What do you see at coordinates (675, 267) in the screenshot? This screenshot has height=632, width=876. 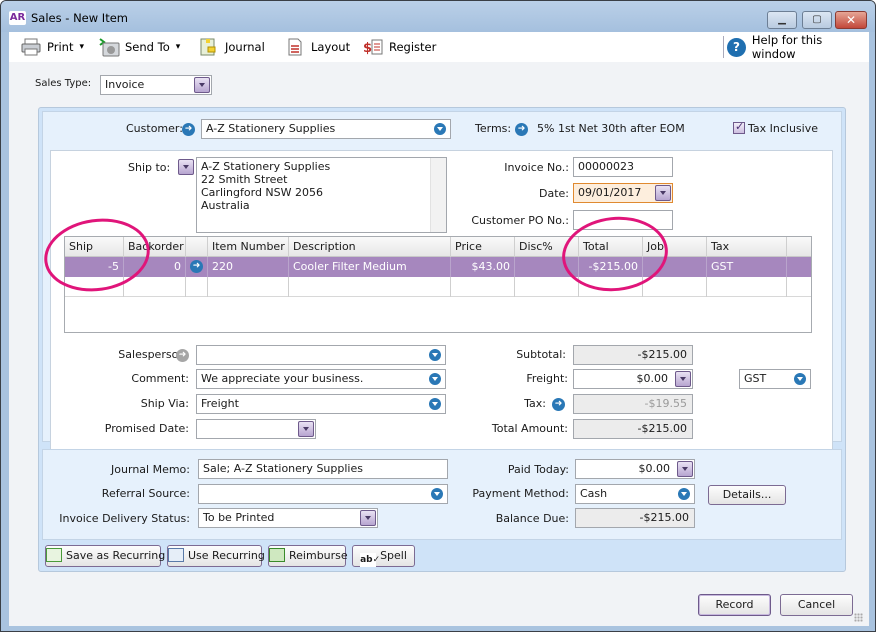 I see `job-cell` at bounding box center [675, 267].